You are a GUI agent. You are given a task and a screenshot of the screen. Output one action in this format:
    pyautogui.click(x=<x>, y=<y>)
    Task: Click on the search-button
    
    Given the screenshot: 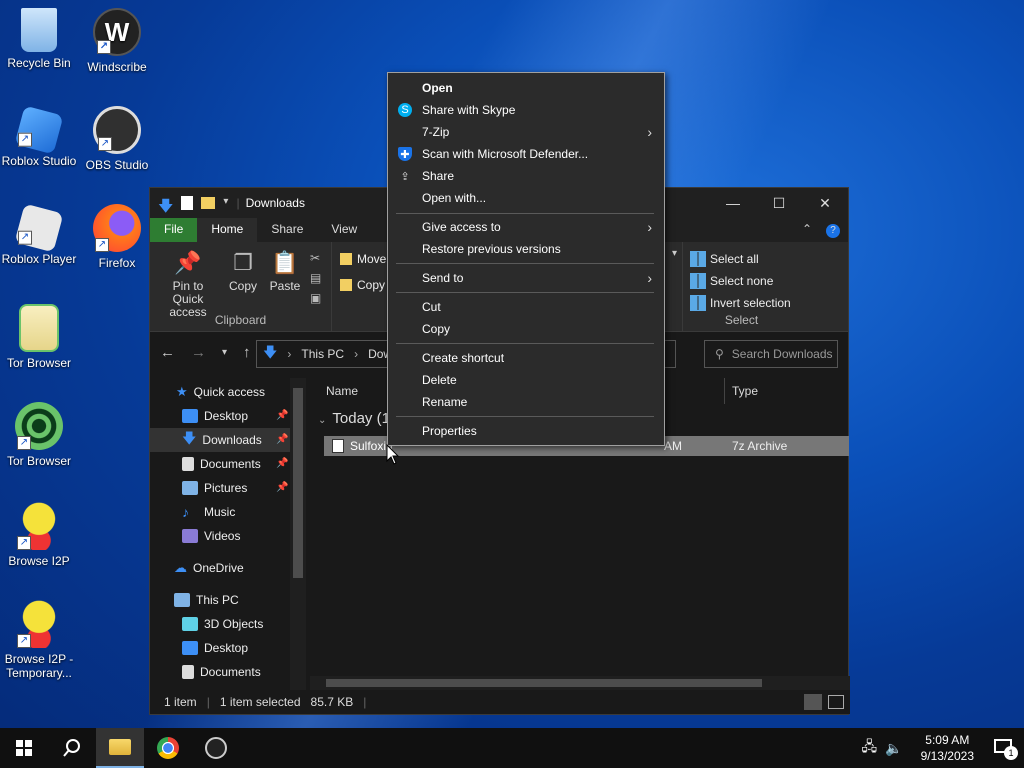 What is the action you would take?
    pyautogui.click(x=72, y=748)
    